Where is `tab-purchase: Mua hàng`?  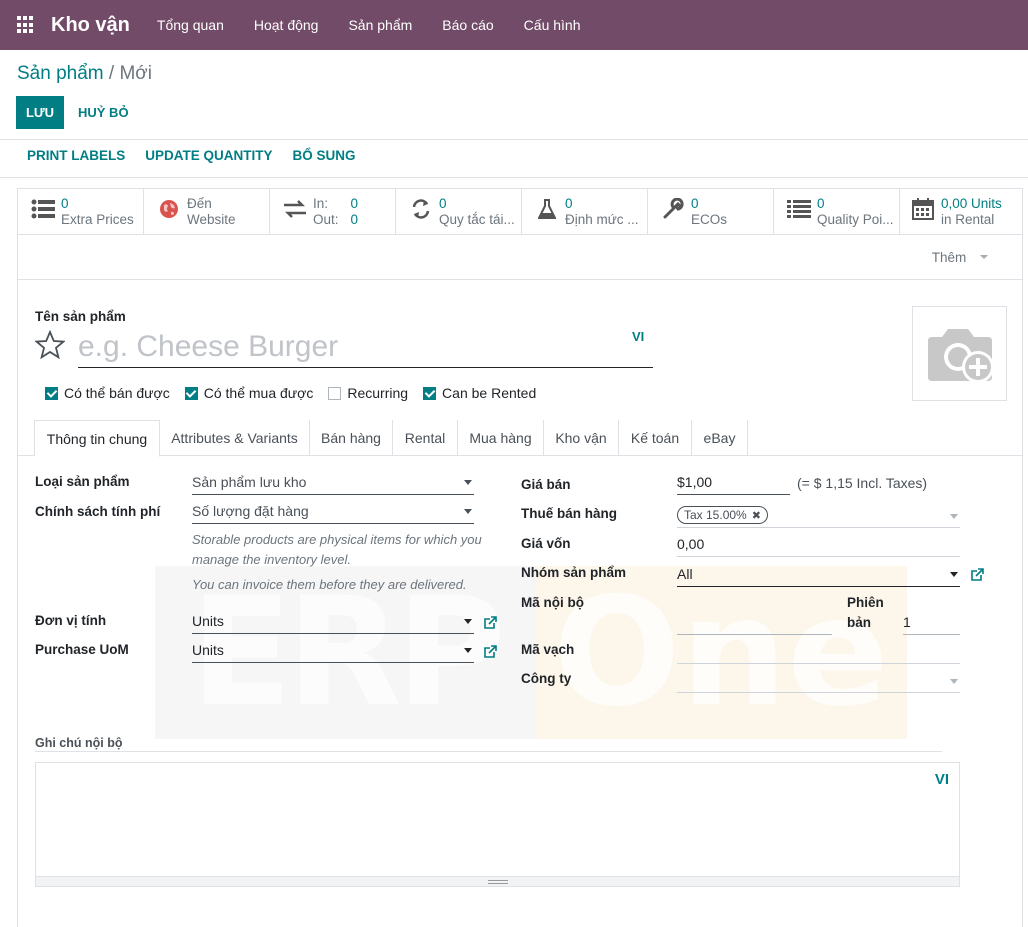
tab-purchase: Mua hàng is located at coordinates (501, 438).